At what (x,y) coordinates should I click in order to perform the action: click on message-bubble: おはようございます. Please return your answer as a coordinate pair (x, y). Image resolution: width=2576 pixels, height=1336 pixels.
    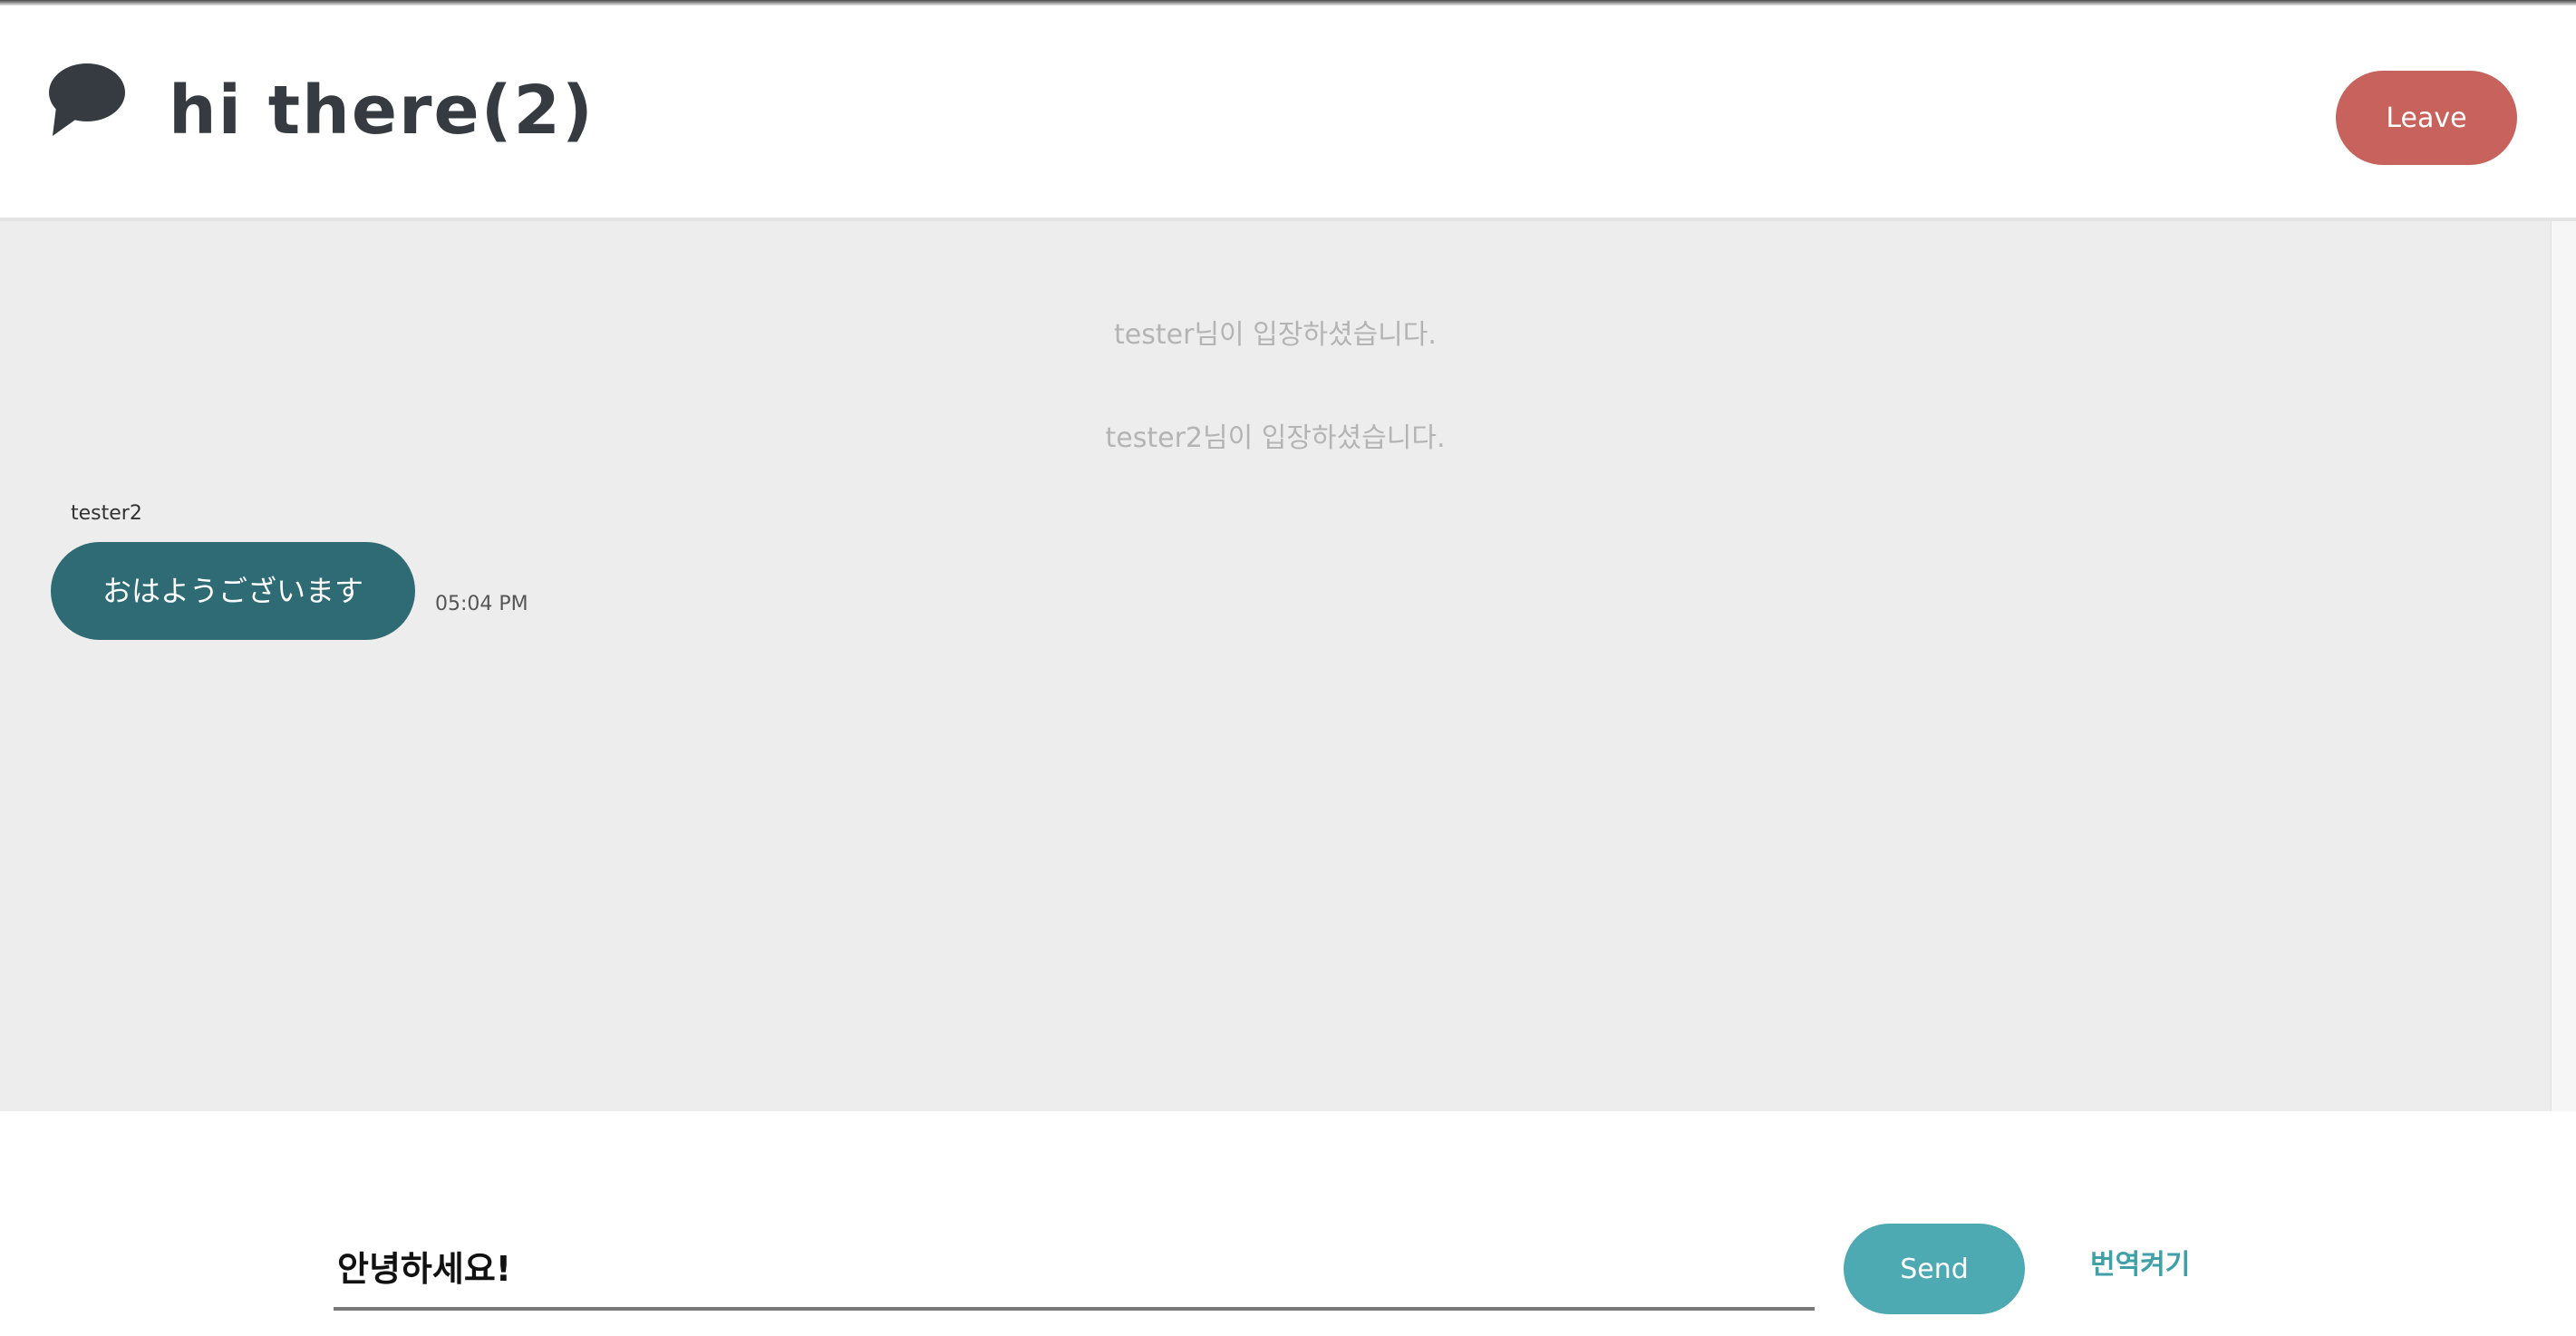
    Looking at the image, I should click on (233, 591).